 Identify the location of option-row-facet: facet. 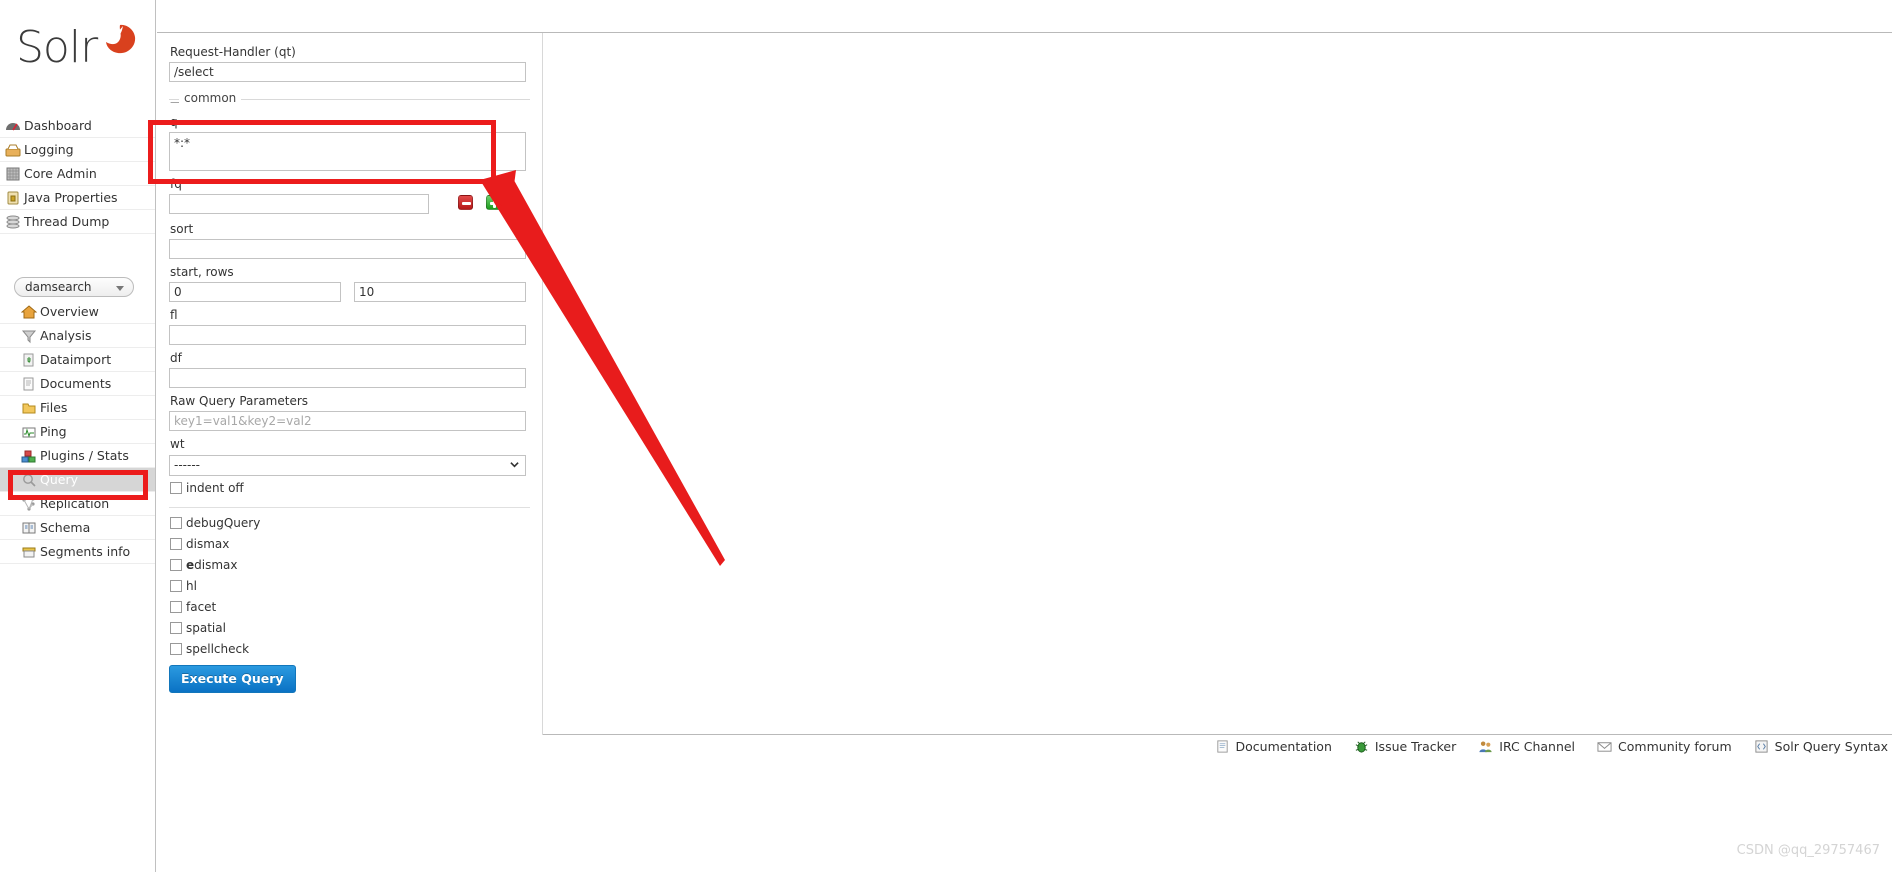
(349, 607).